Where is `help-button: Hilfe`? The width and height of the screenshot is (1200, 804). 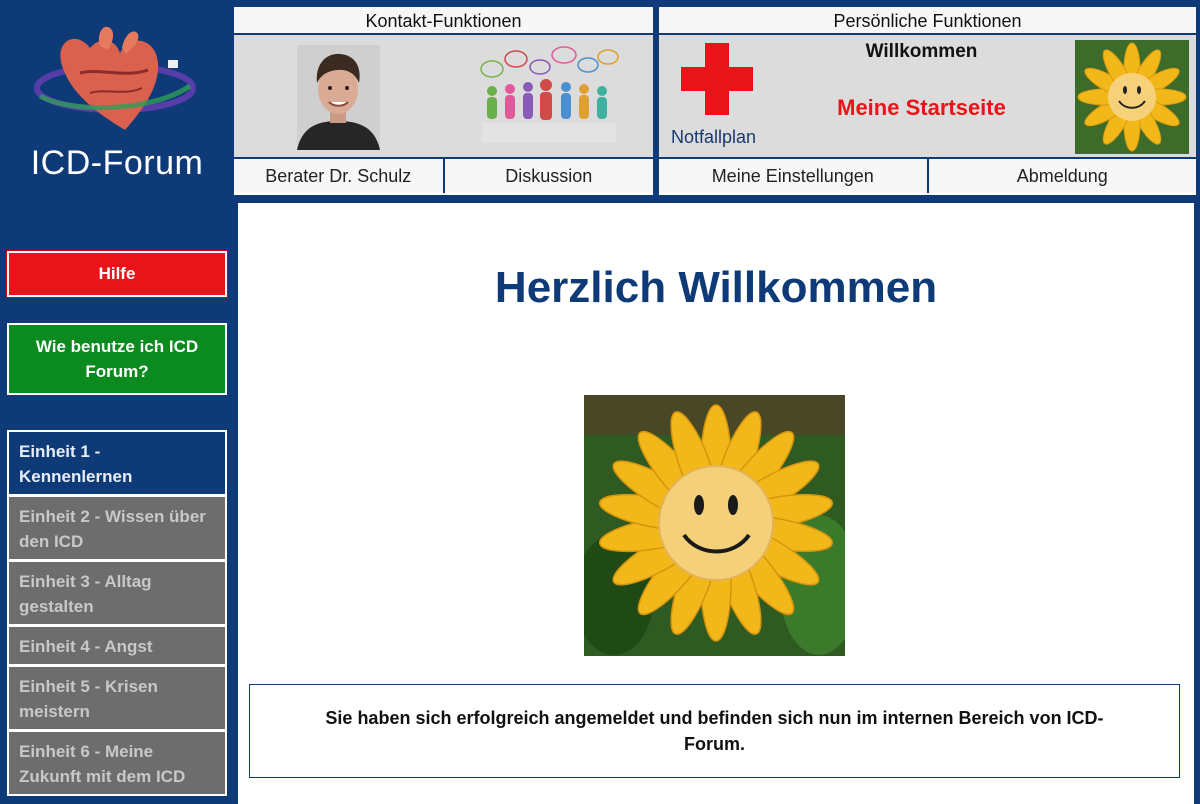
help-button: Hilfe is located at coordinates (117, 274).